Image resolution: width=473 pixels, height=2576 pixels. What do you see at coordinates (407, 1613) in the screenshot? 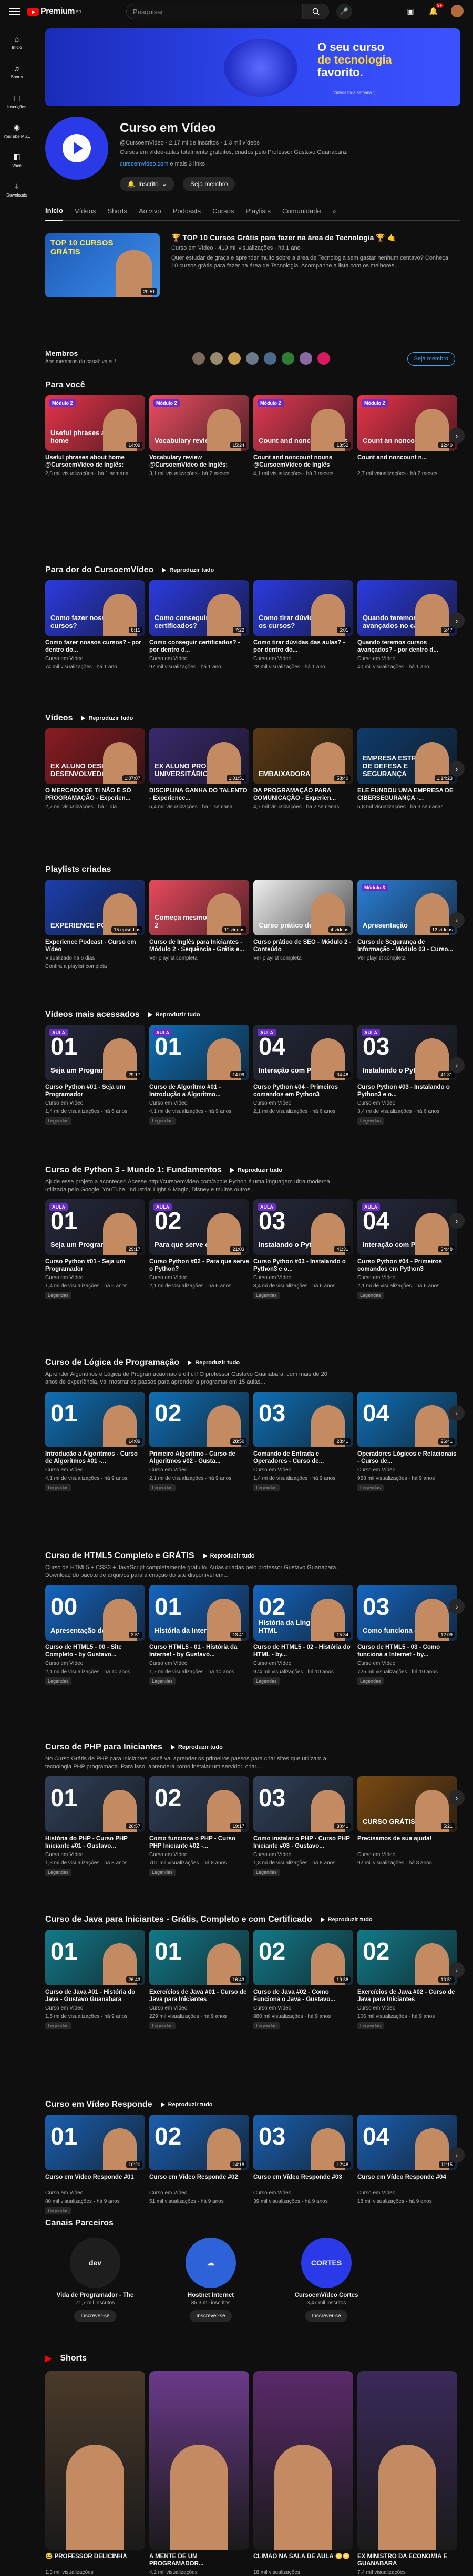
I see `video-thumbnail: 03 Como funciona a Internet 12:09` at bounding box center [407, 1613].